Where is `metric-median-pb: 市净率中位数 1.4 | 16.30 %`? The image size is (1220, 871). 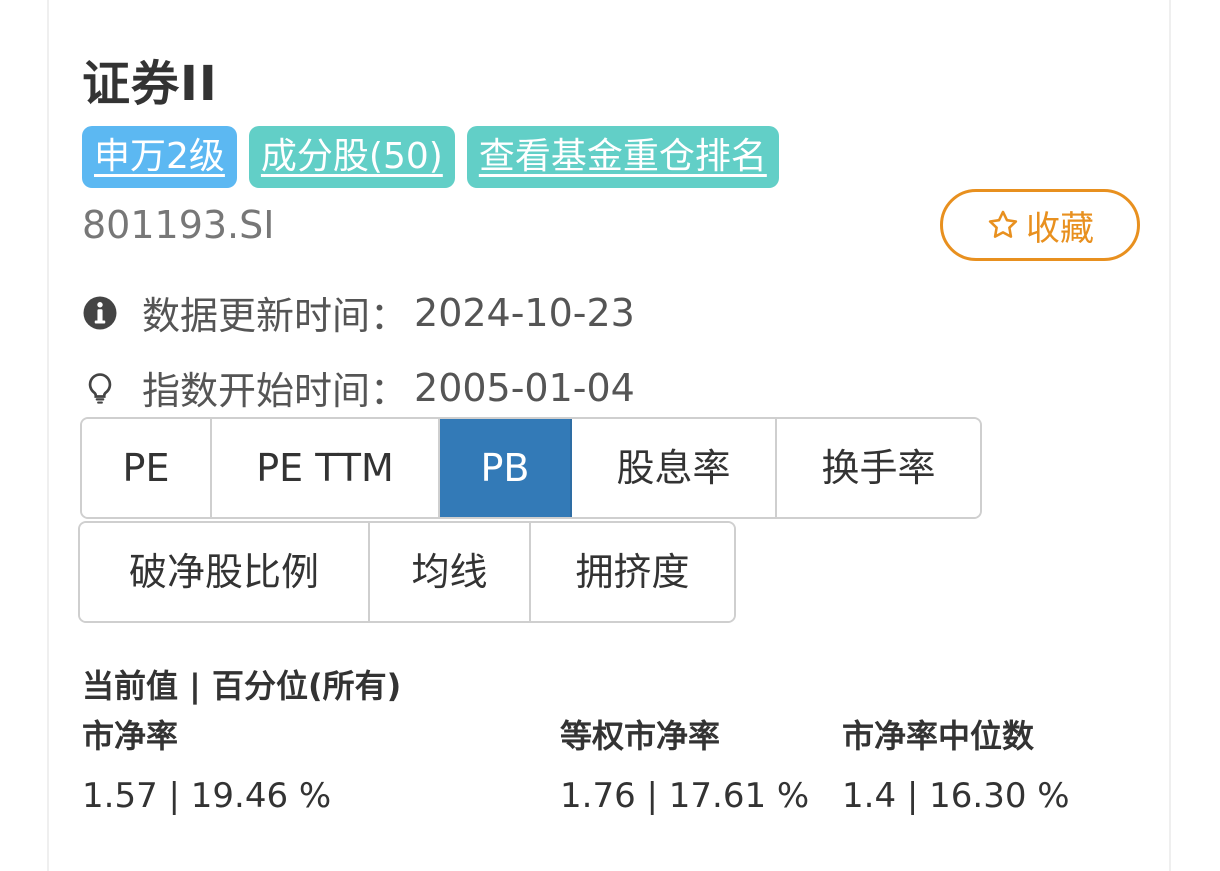
metric-median-pb: 市净率中位数 1.4 | 16.30 % is located at coordinates (956, 764).